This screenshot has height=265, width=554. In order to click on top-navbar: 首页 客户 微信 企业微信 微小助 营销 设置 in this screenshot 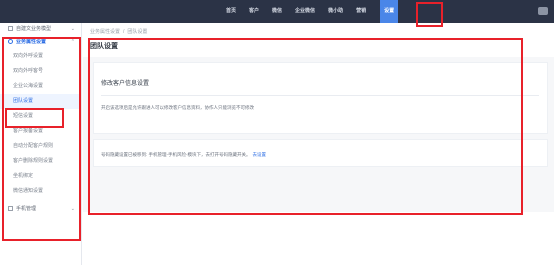, I will do `click(277, 11)`.